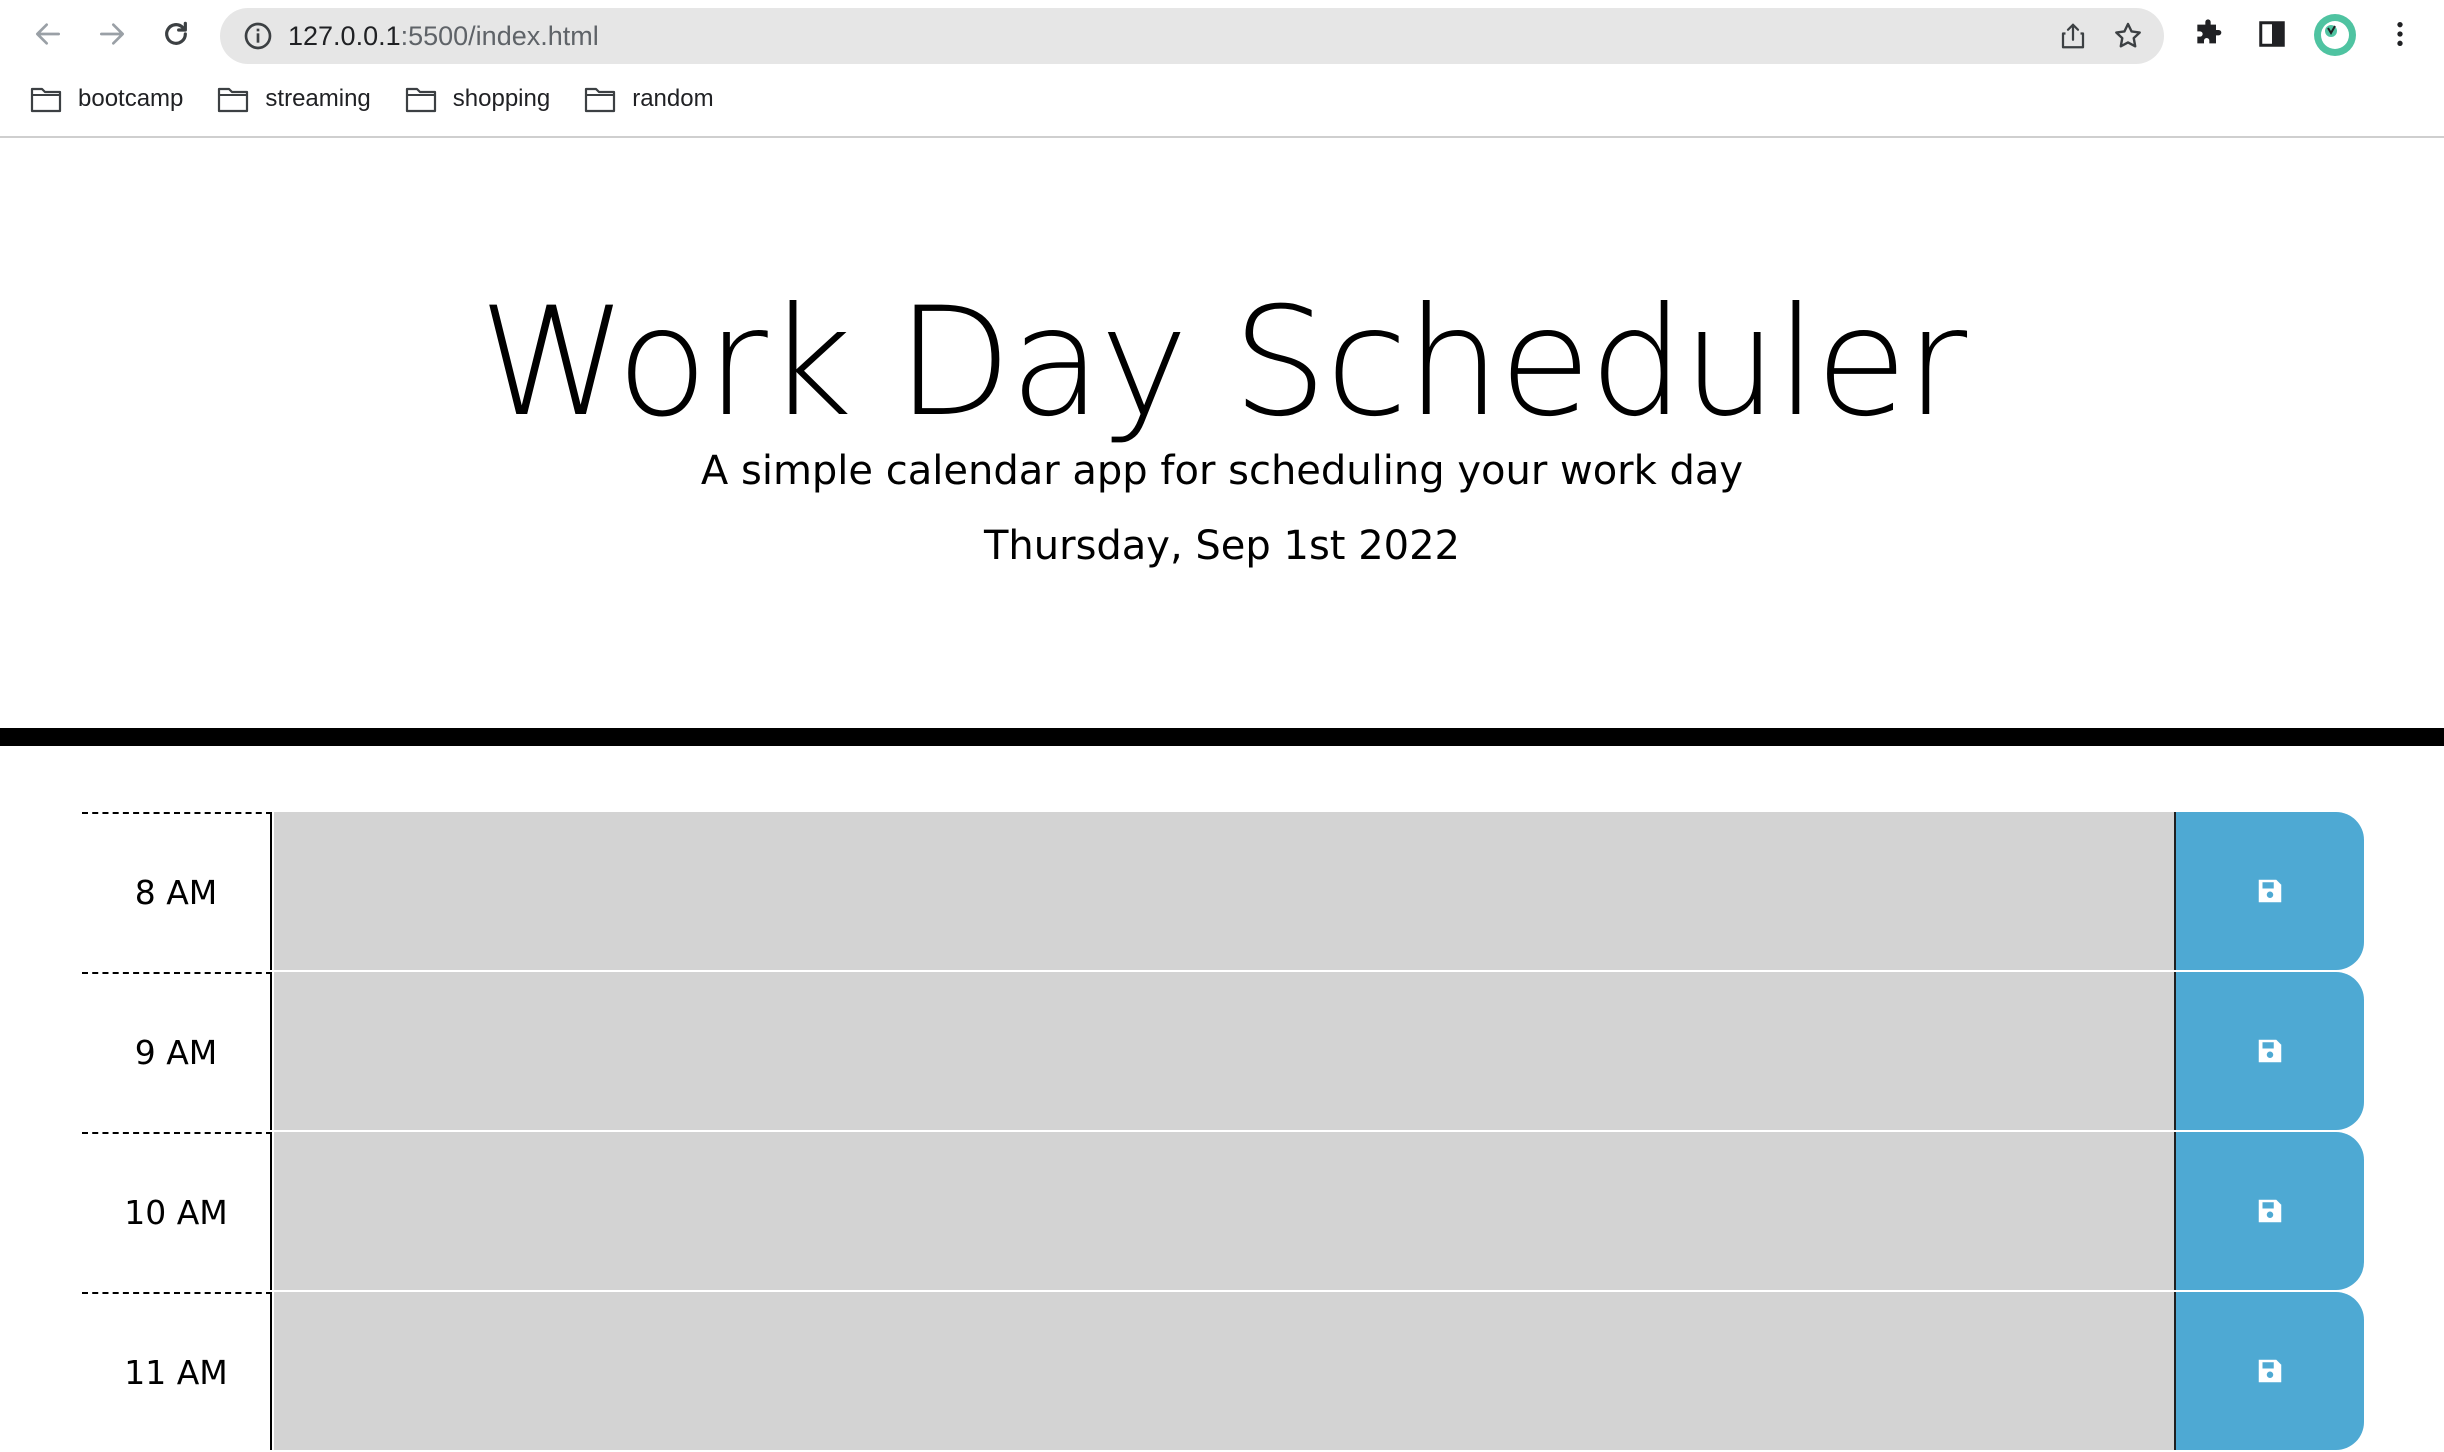 This screenshot has width=2444, height=1452. What do you see at coordinates (318, 98) in the screenshot?
I see `bookmark-label: streaming` at bounding box center [318, 98].